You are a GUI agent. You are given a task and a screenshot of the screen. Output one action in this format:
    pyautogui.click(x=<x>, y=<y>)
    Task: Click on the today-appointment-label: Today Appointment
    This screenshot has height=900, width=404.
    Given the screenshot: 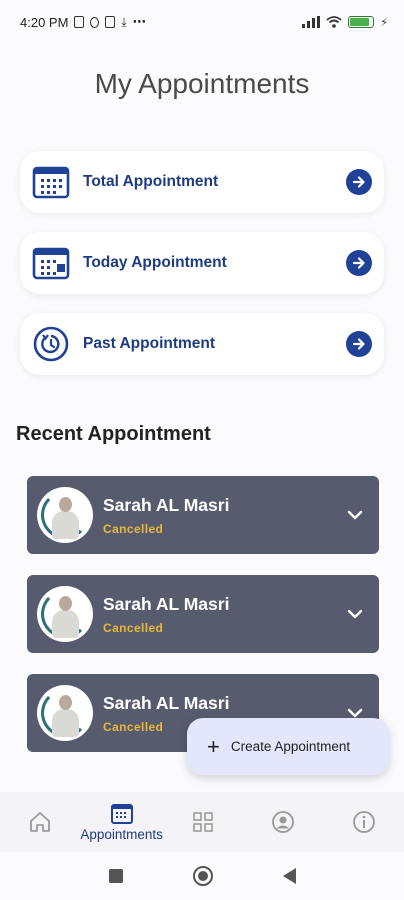 What is the action you would take?
    pyautogui.click(x=155, y=262)
    